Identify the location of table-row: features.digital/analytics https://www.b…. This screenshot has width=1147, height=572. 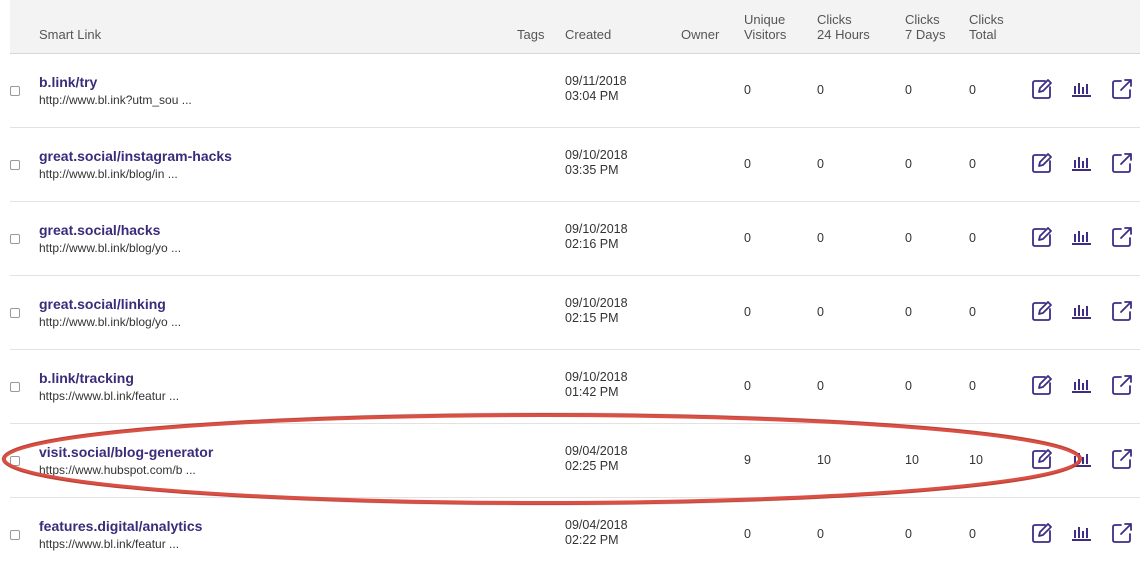
(573, 535).